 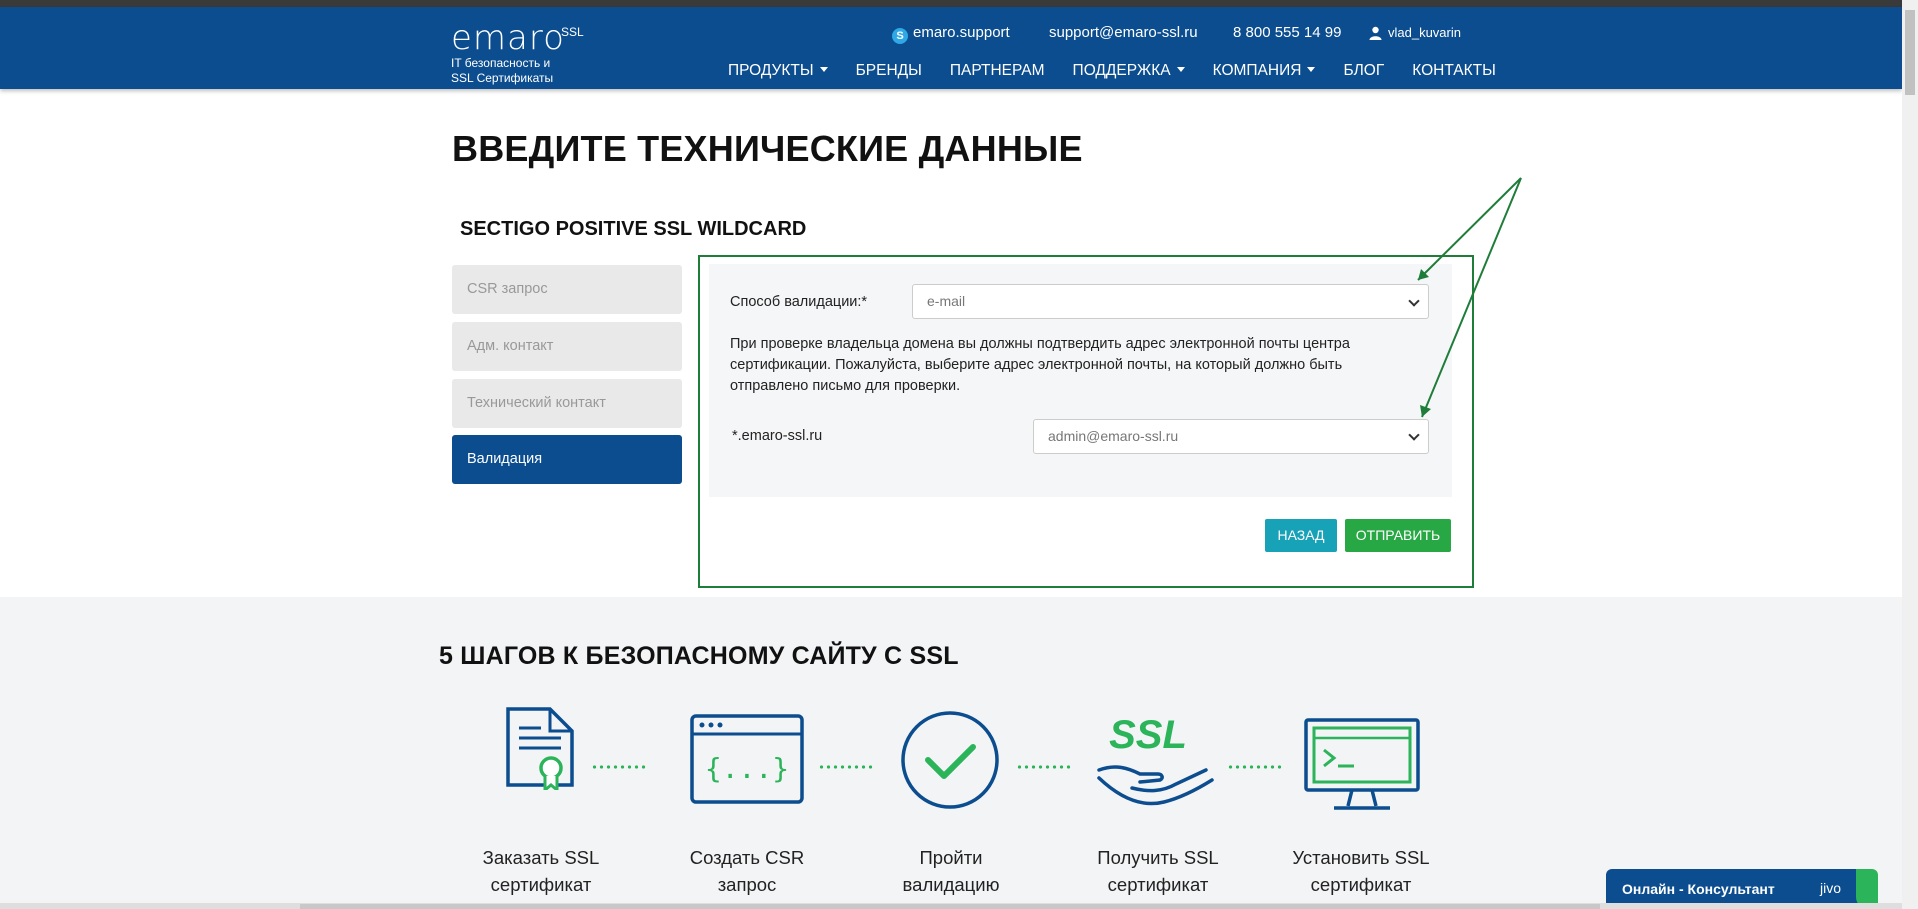 I want to click on ssl-hand-icon: SSL, so click(x=1155, y=759).